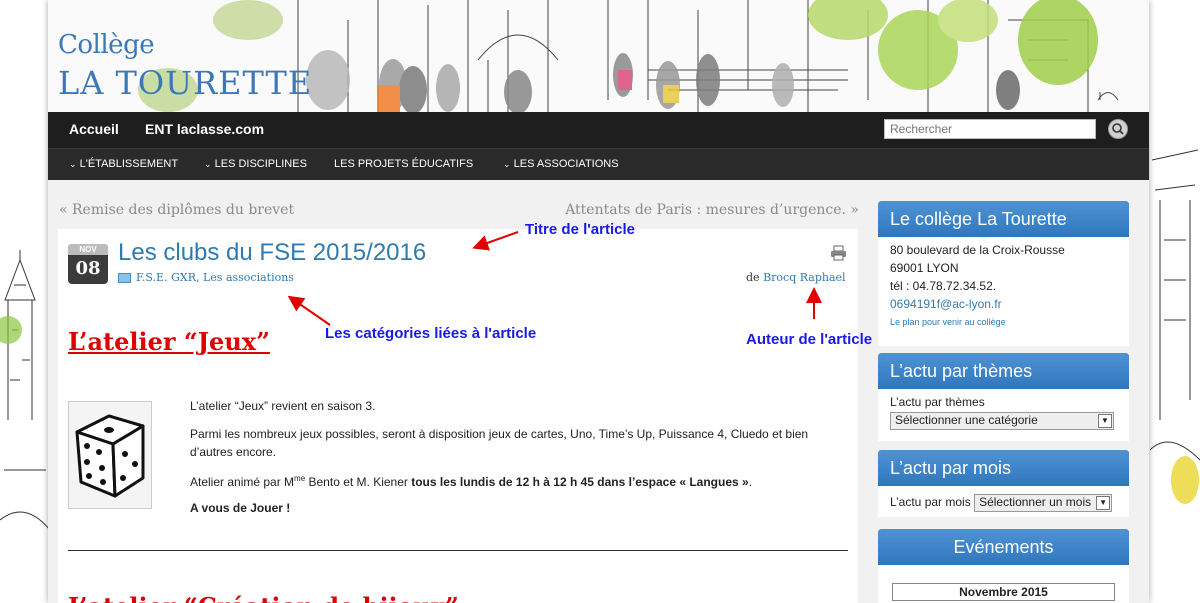 Image resolution: width=1200 pixels, height=603 pixels. Describe the element at coordinates (458, 550) in the screenshot. I see `section-divider` at that location.